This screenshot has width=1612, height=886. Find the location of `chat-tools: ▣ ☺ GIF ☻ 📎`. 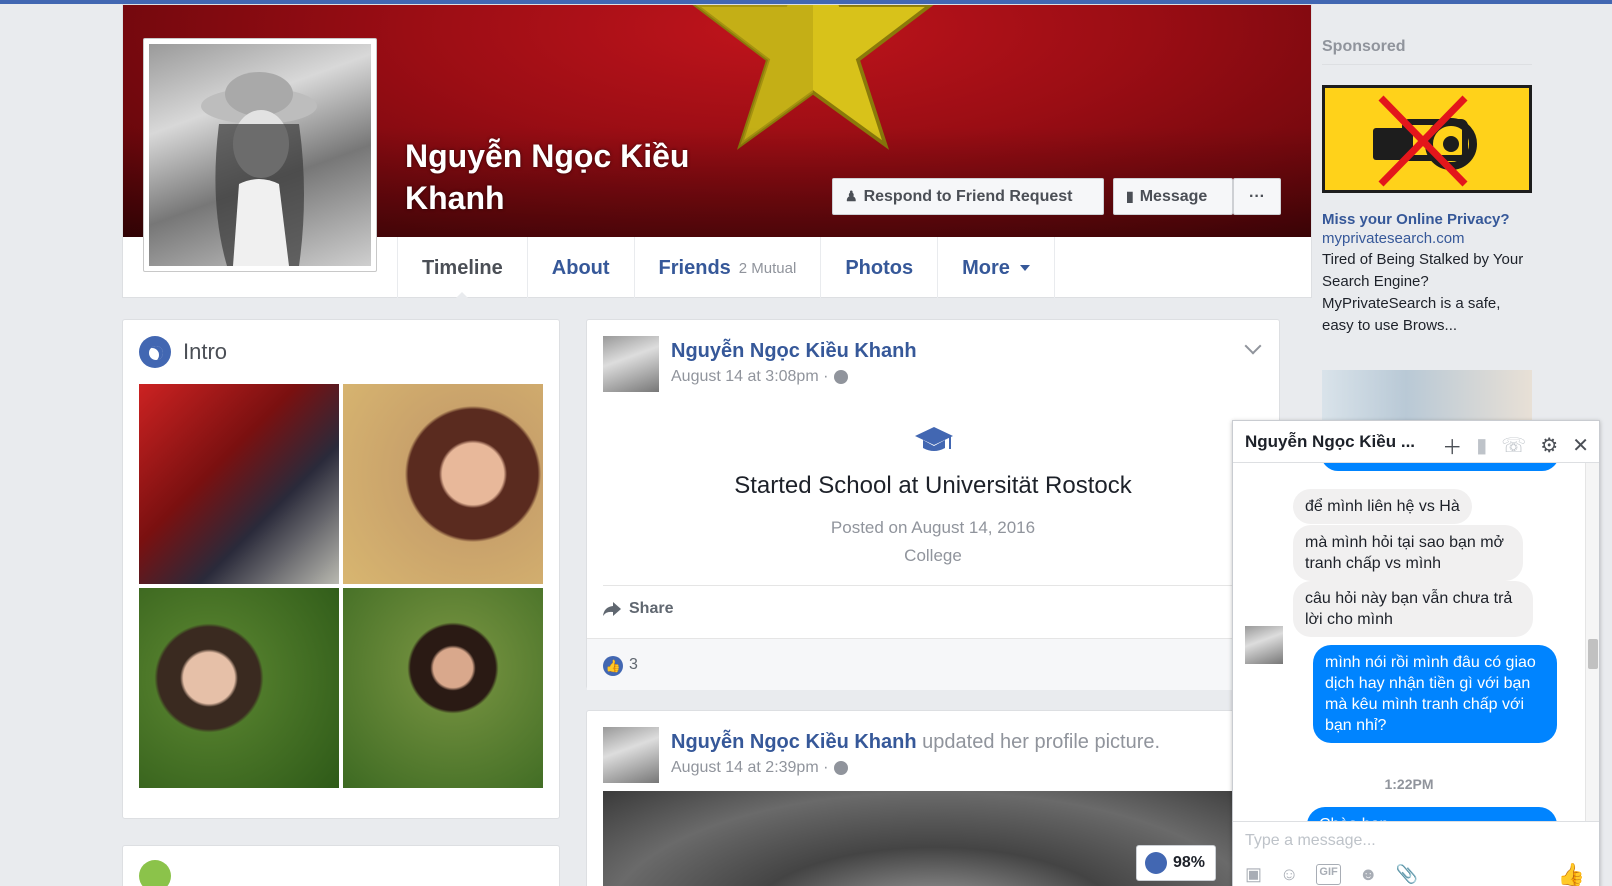

chat-tools: ▣ ☺ GIF ☻ 📎 is located at coordinates (1331, 874).